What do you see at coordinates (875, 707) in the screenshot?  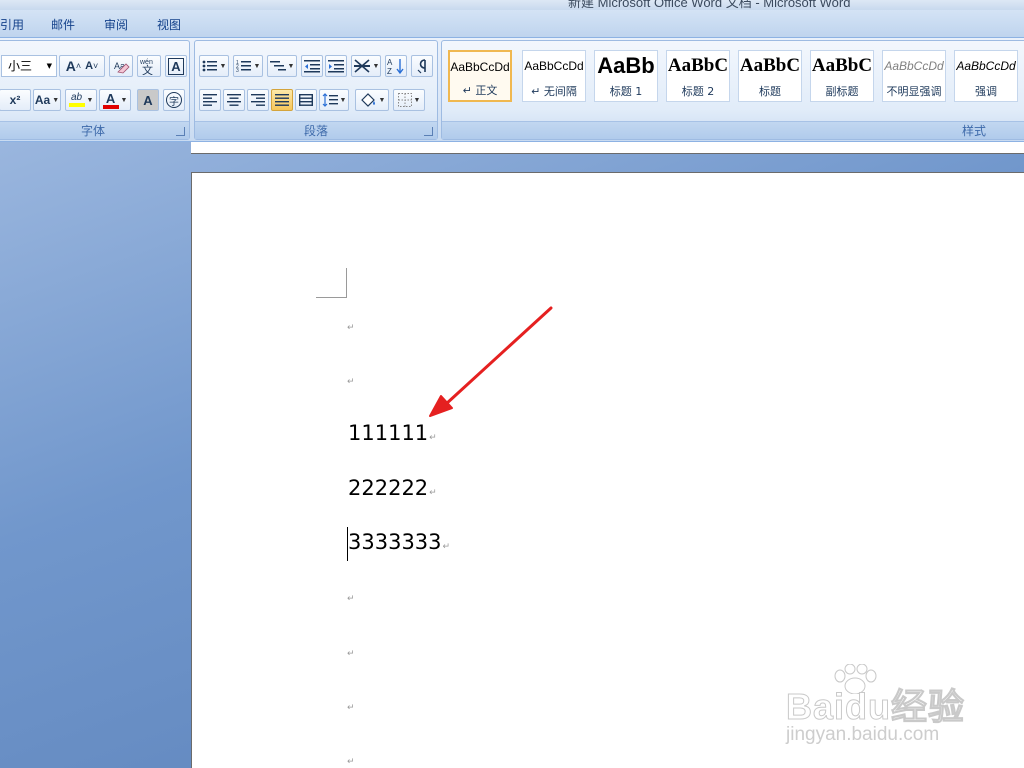 I see `watermark-brand: Baidu经验` at bounding box center [875, 707].